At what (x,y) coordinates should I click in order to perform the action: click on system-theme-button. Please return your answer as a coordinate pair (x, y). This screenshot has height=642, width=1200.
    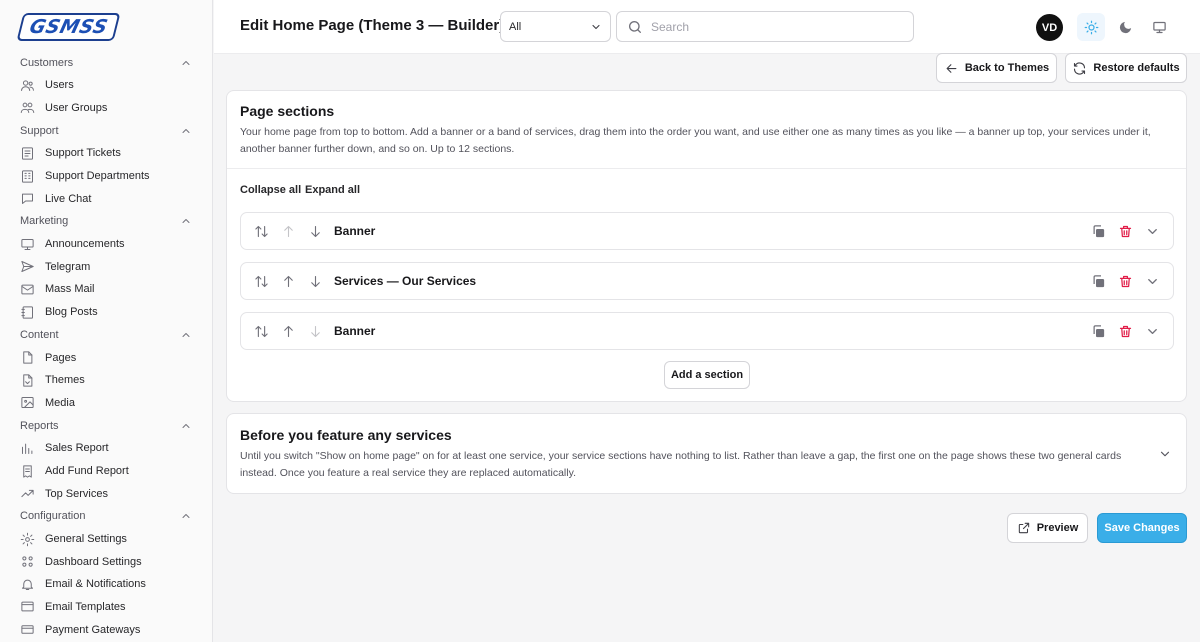
    Looking at the image, I should click on (1159, 27).